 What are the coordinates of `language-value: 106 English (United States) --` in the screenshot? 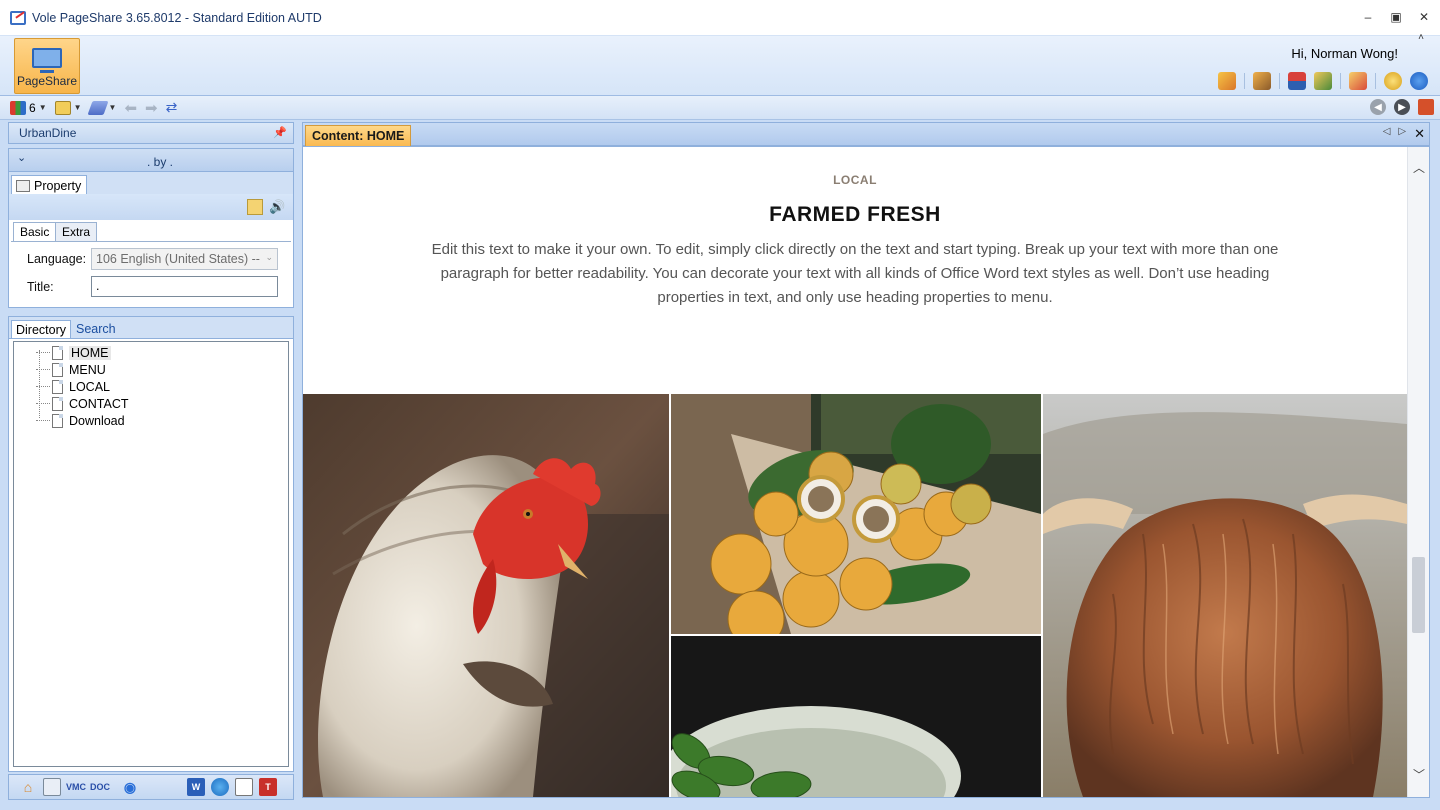 It's located at (178, 259).